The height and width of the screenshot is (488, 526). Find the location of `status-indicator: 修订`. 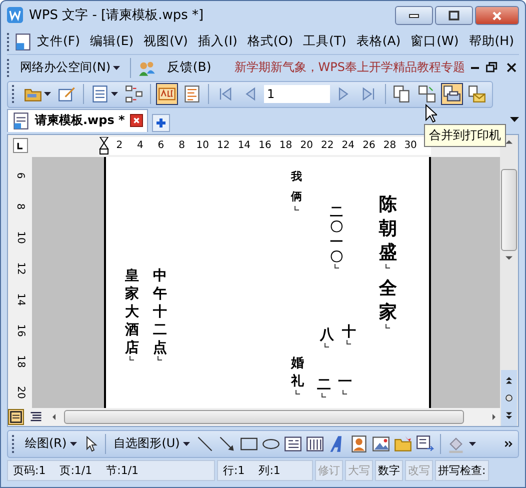

status-indicator: 修订 is located at coordinates (329, 470).